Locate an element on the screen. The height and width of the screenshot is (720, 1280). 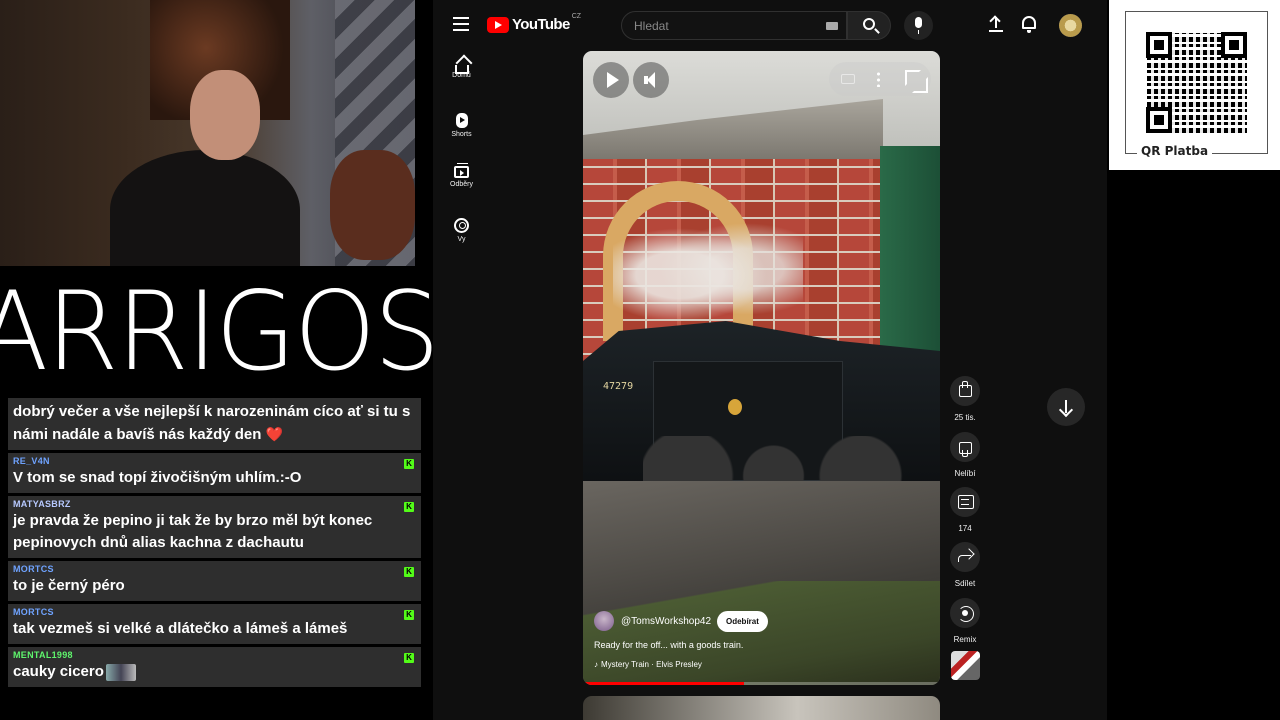
channel-avatar is located at coordinates (604, 621).